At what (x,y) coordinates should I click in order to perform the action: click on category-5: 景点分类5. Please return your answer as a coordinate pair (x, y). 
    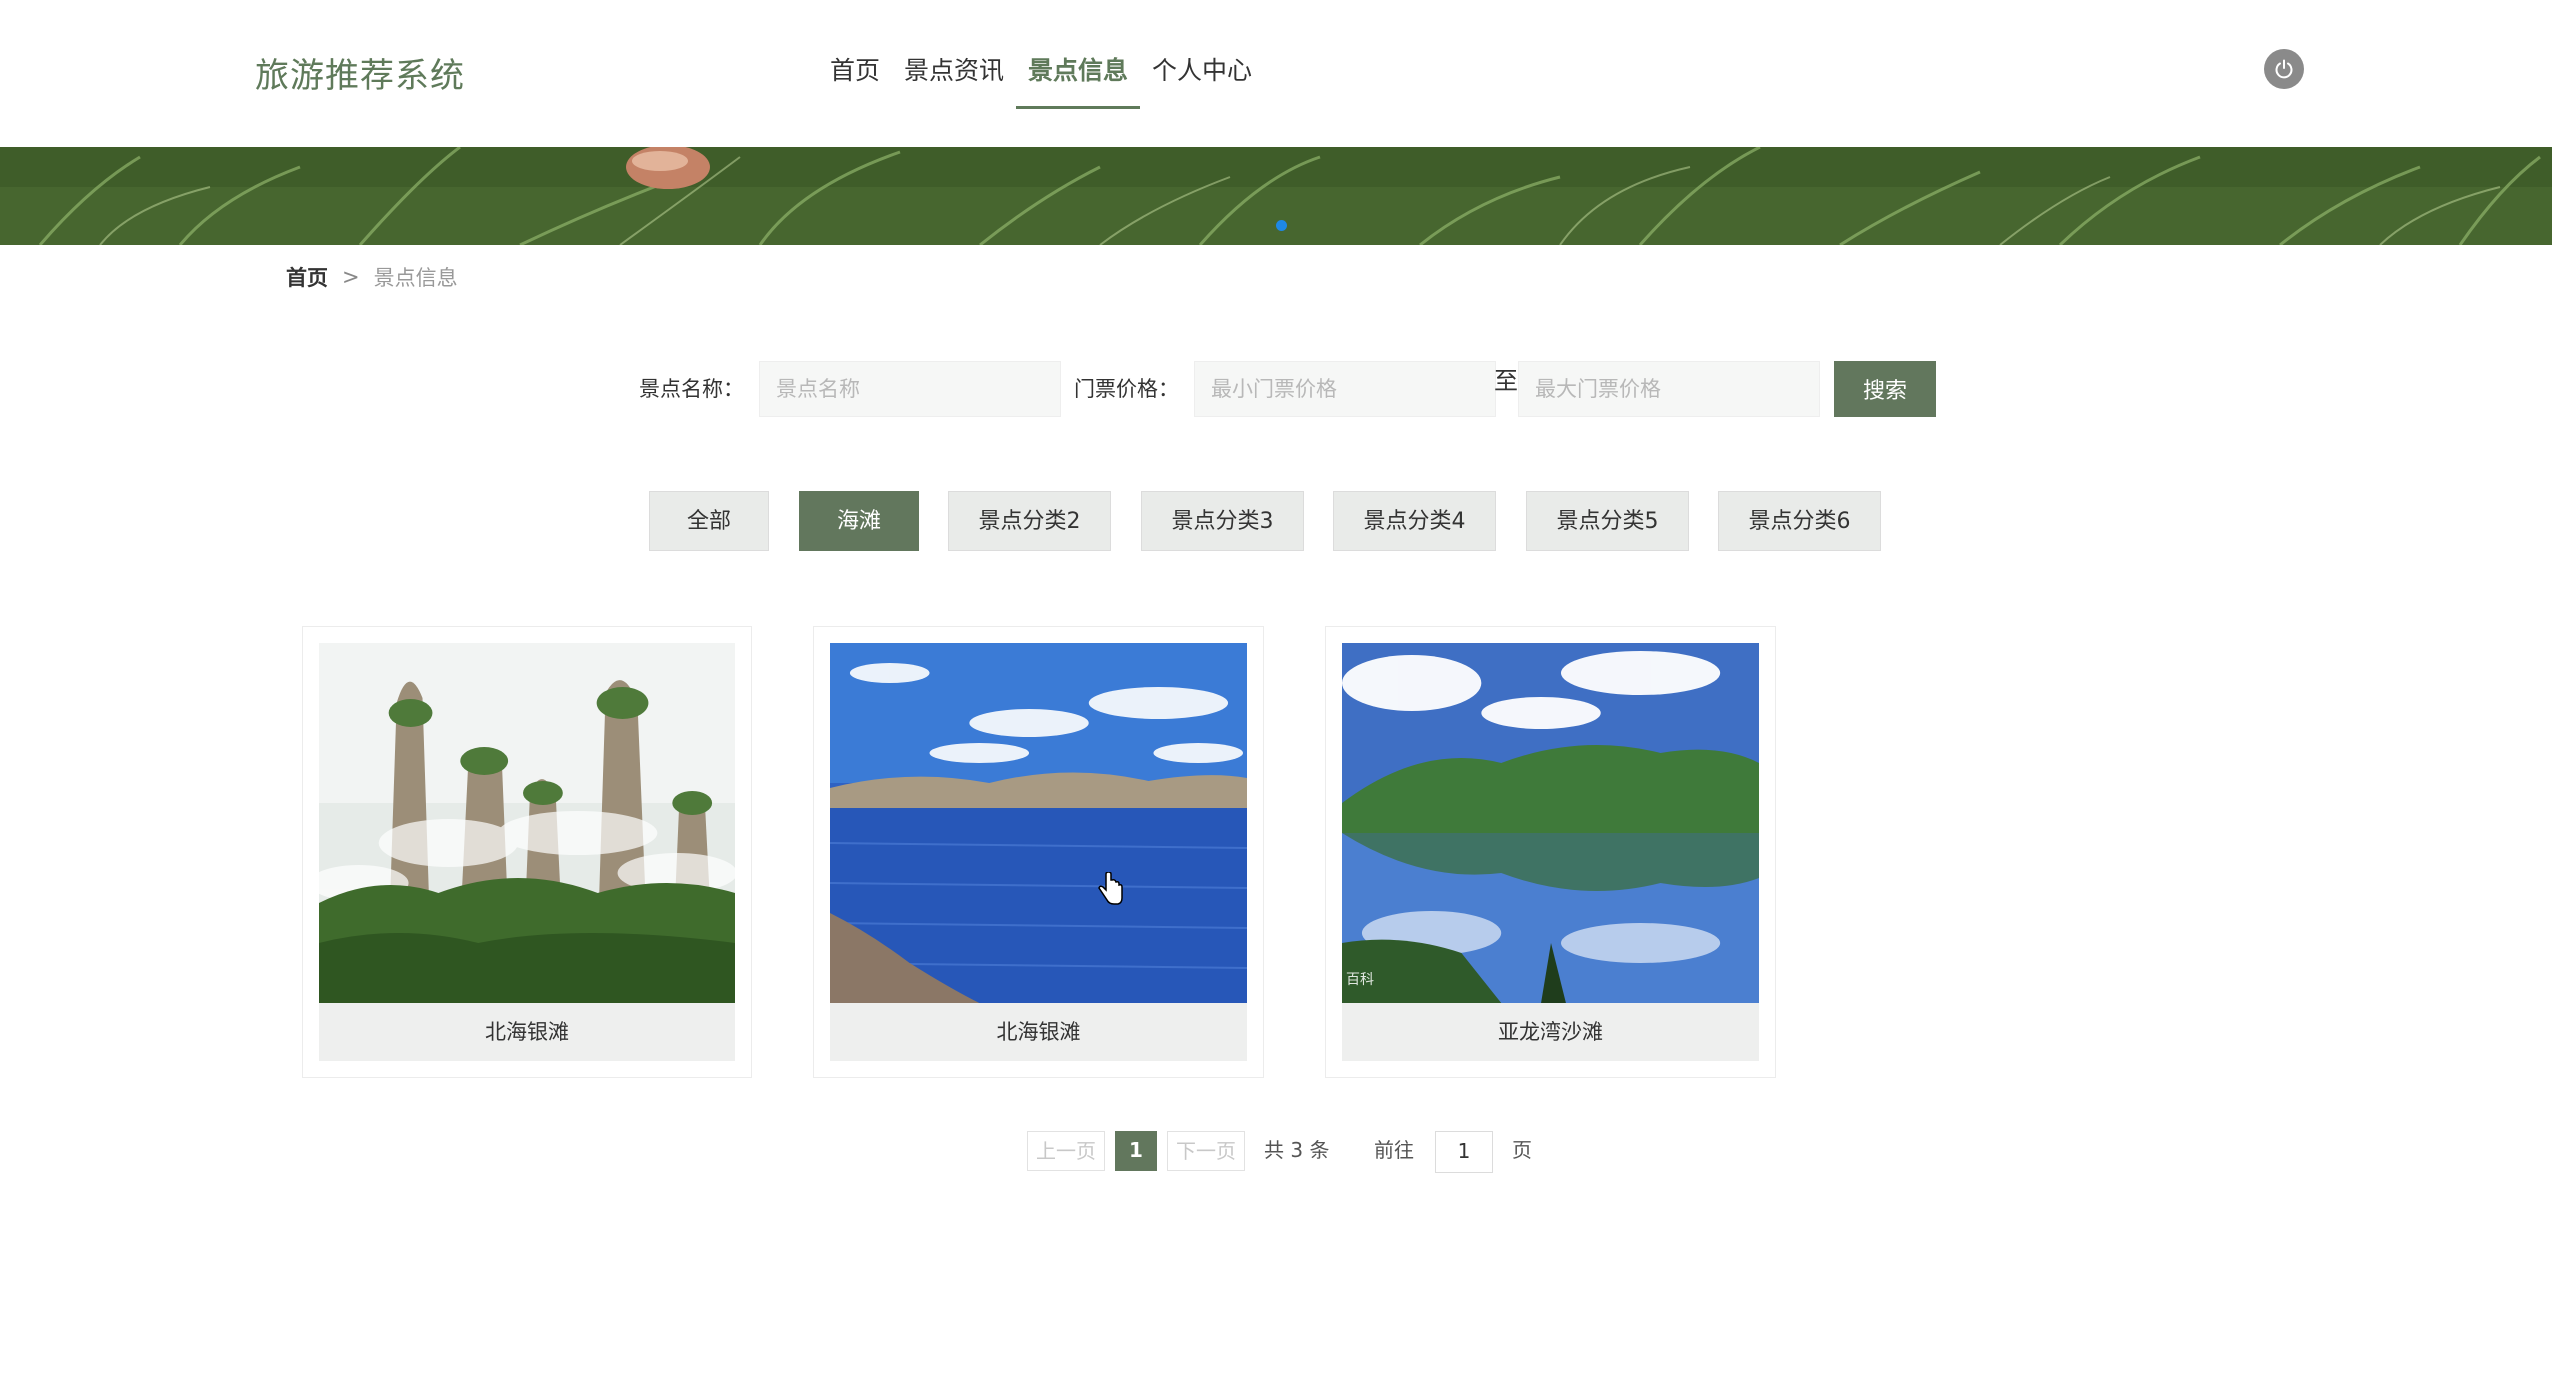
    Looking at the image, I should click on (1607, 521).